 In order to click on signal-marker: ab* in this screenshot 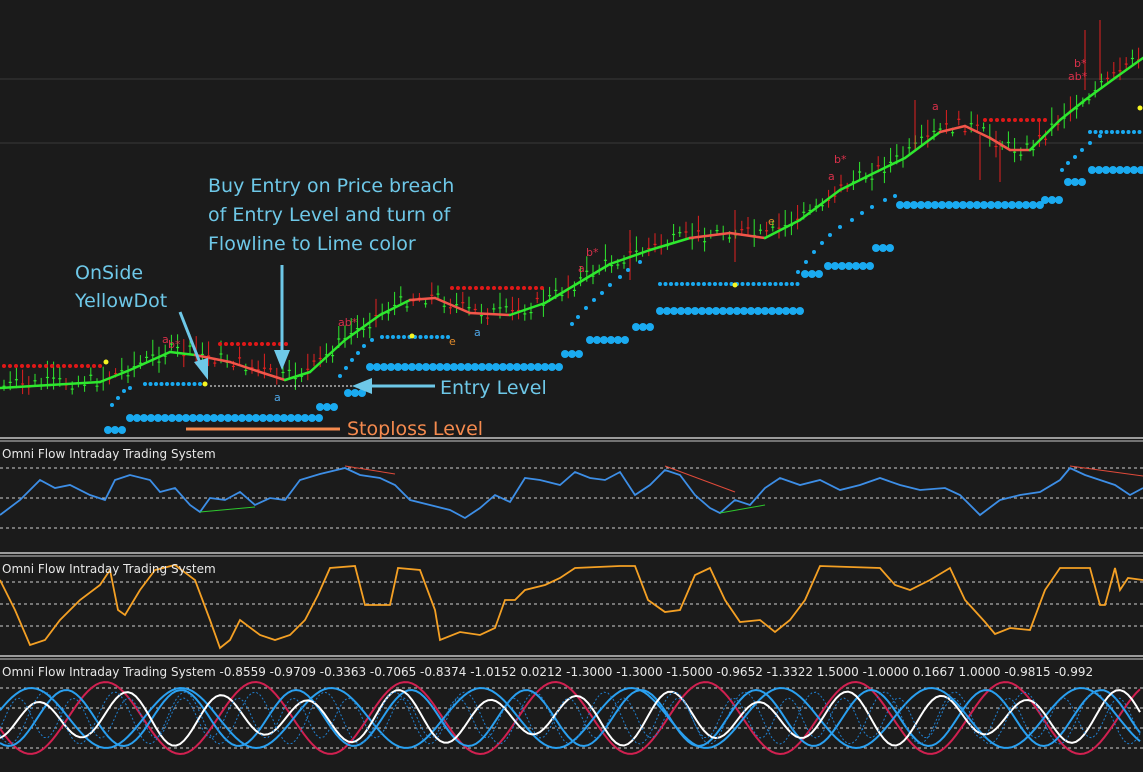, I will do `click(1078, 76)`.